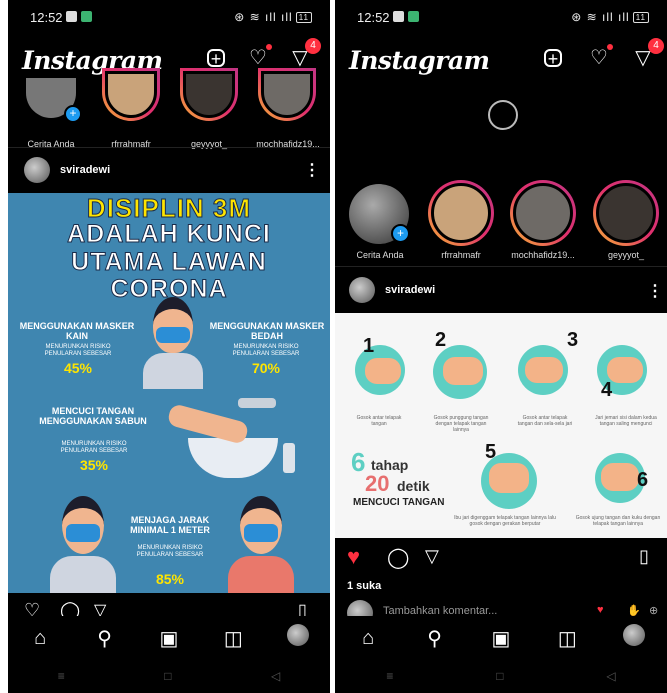 Image resolution: width=667 pixels, height=693 pixels. What do you see at coordinates (398, 557) in the screenshot?
I see `comment-icon: ◯` at bounding box center [398, 557].